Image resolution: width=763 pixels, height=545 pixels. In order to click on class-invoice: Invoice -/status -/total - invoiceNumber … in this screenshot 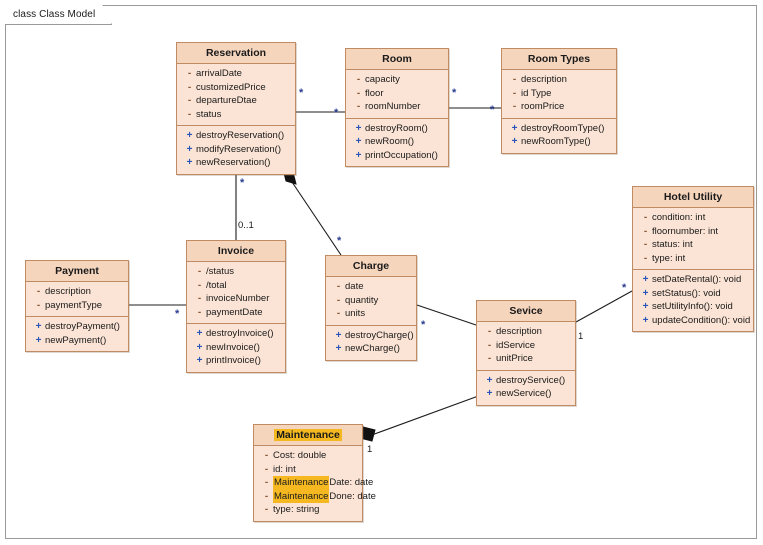, I will do `click(236, 306)`.